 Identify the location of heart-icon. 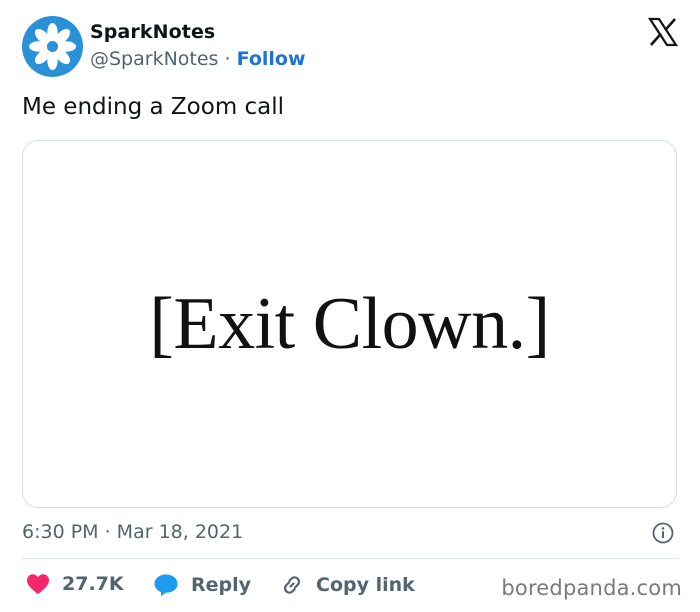
(38, 584).